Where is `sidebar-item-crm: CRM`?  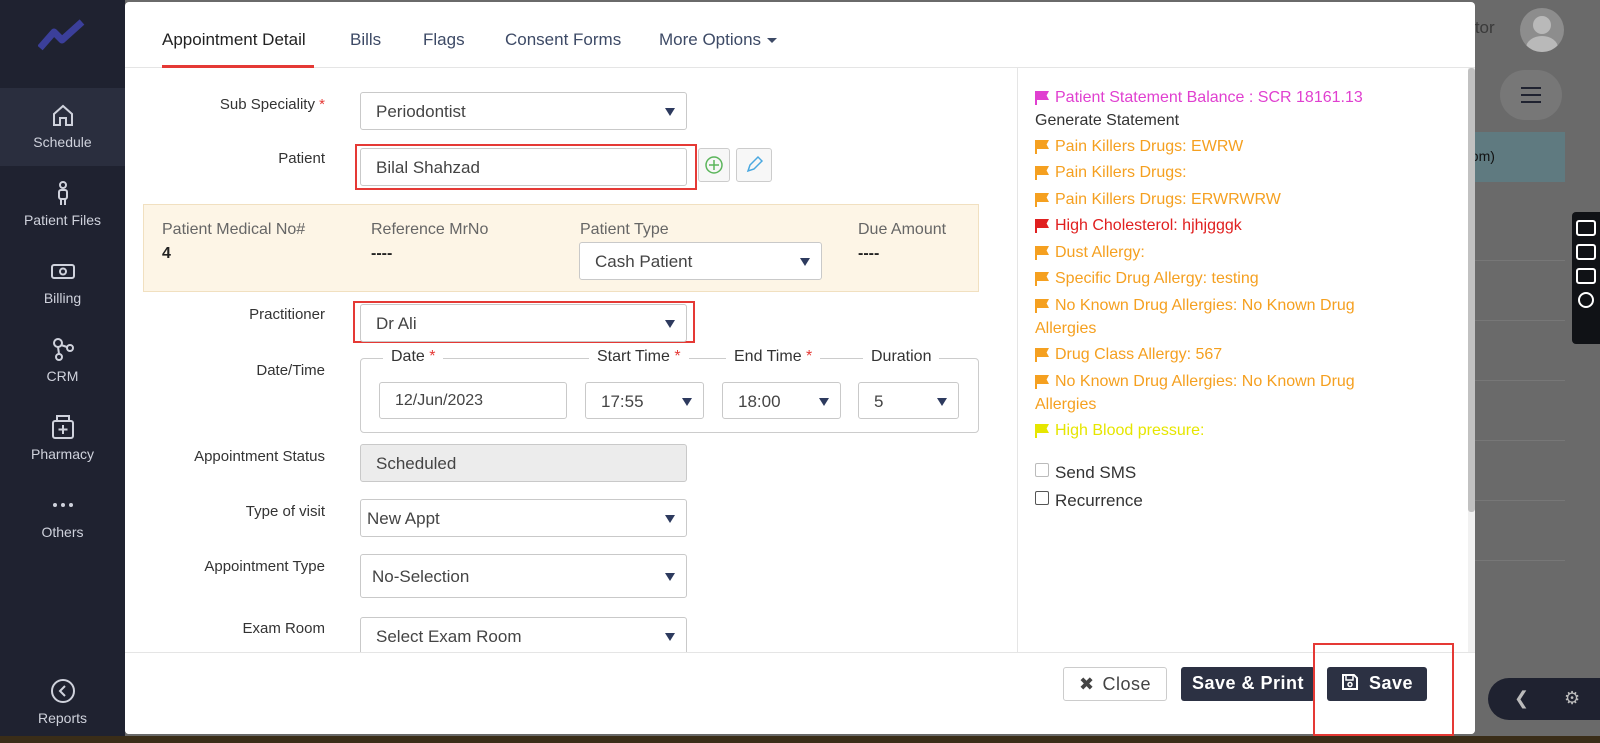
sidebar-item-crm: CRM is located at coordinates (62, 360).